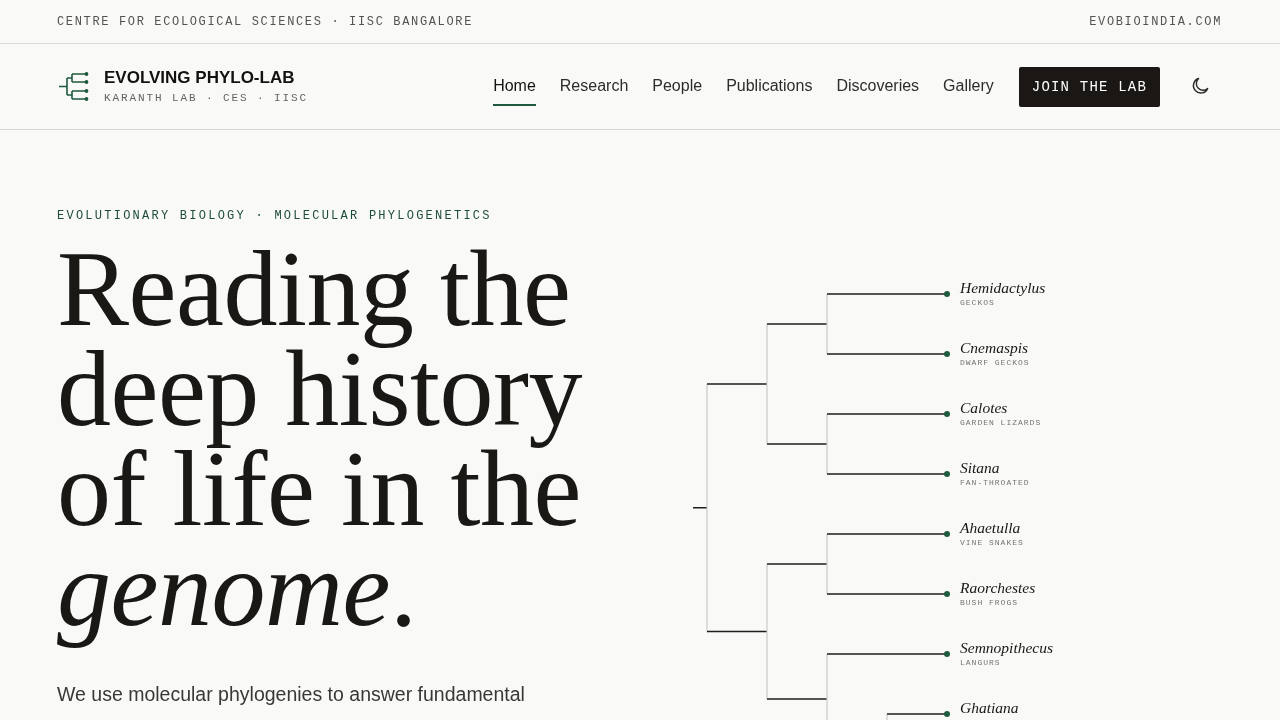  What do you see at coordinates (878, 86) in the screenshot?
I see `nav-link: Discoveries` at bounding box center [878, 86].